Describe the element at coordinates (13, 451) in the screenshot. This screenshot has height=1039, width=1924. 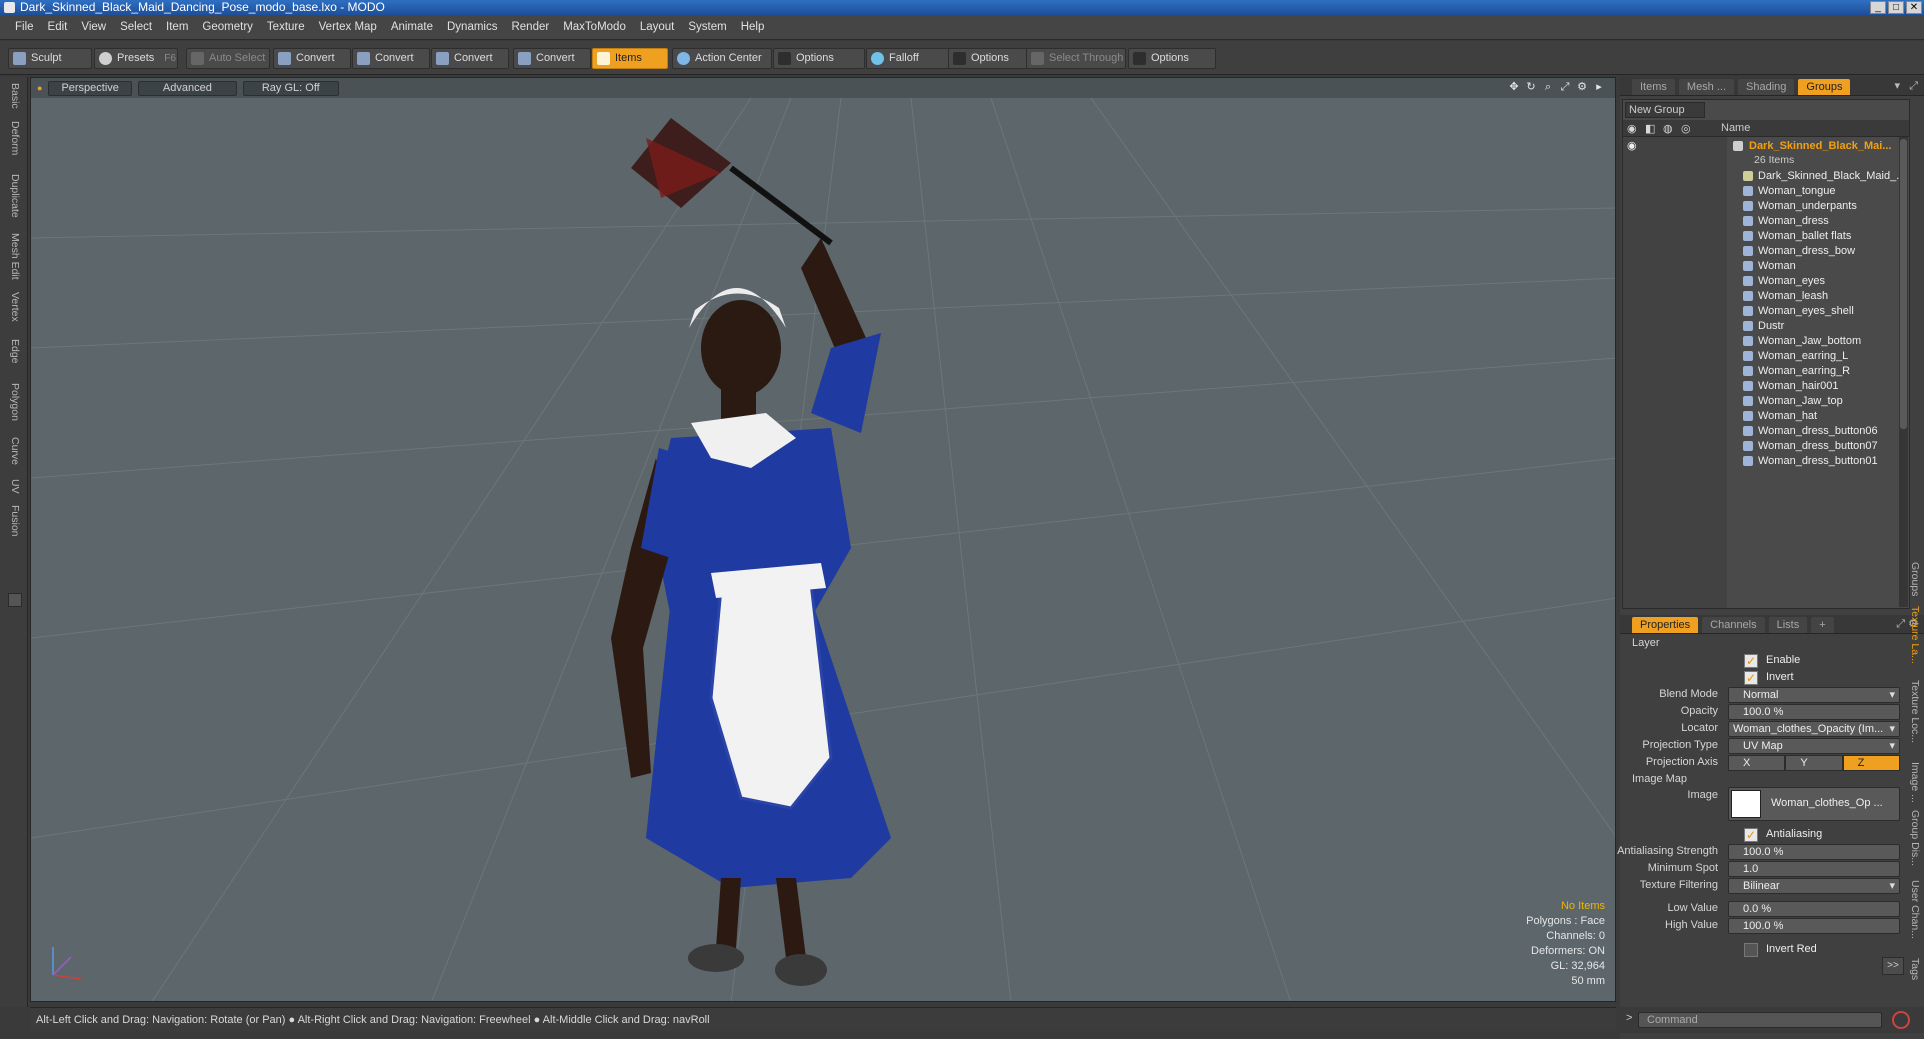
I see `tab-curve: Curve` at that location.